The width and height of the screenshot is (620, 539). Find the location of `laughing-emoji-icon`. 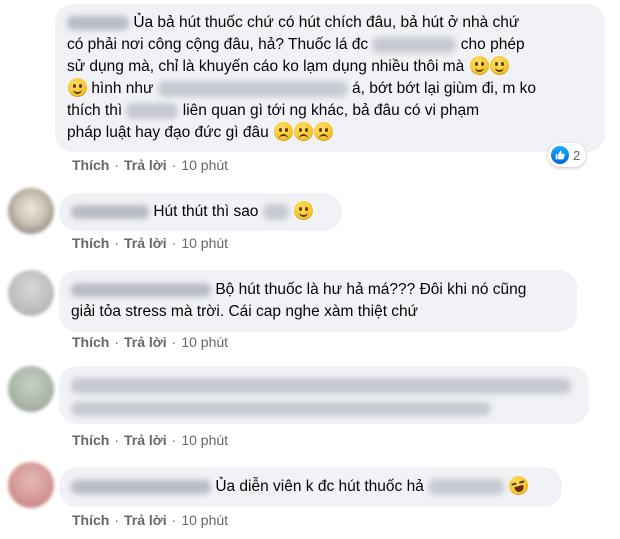

laughing-emoji-icon is located at coordinates (519, 485).